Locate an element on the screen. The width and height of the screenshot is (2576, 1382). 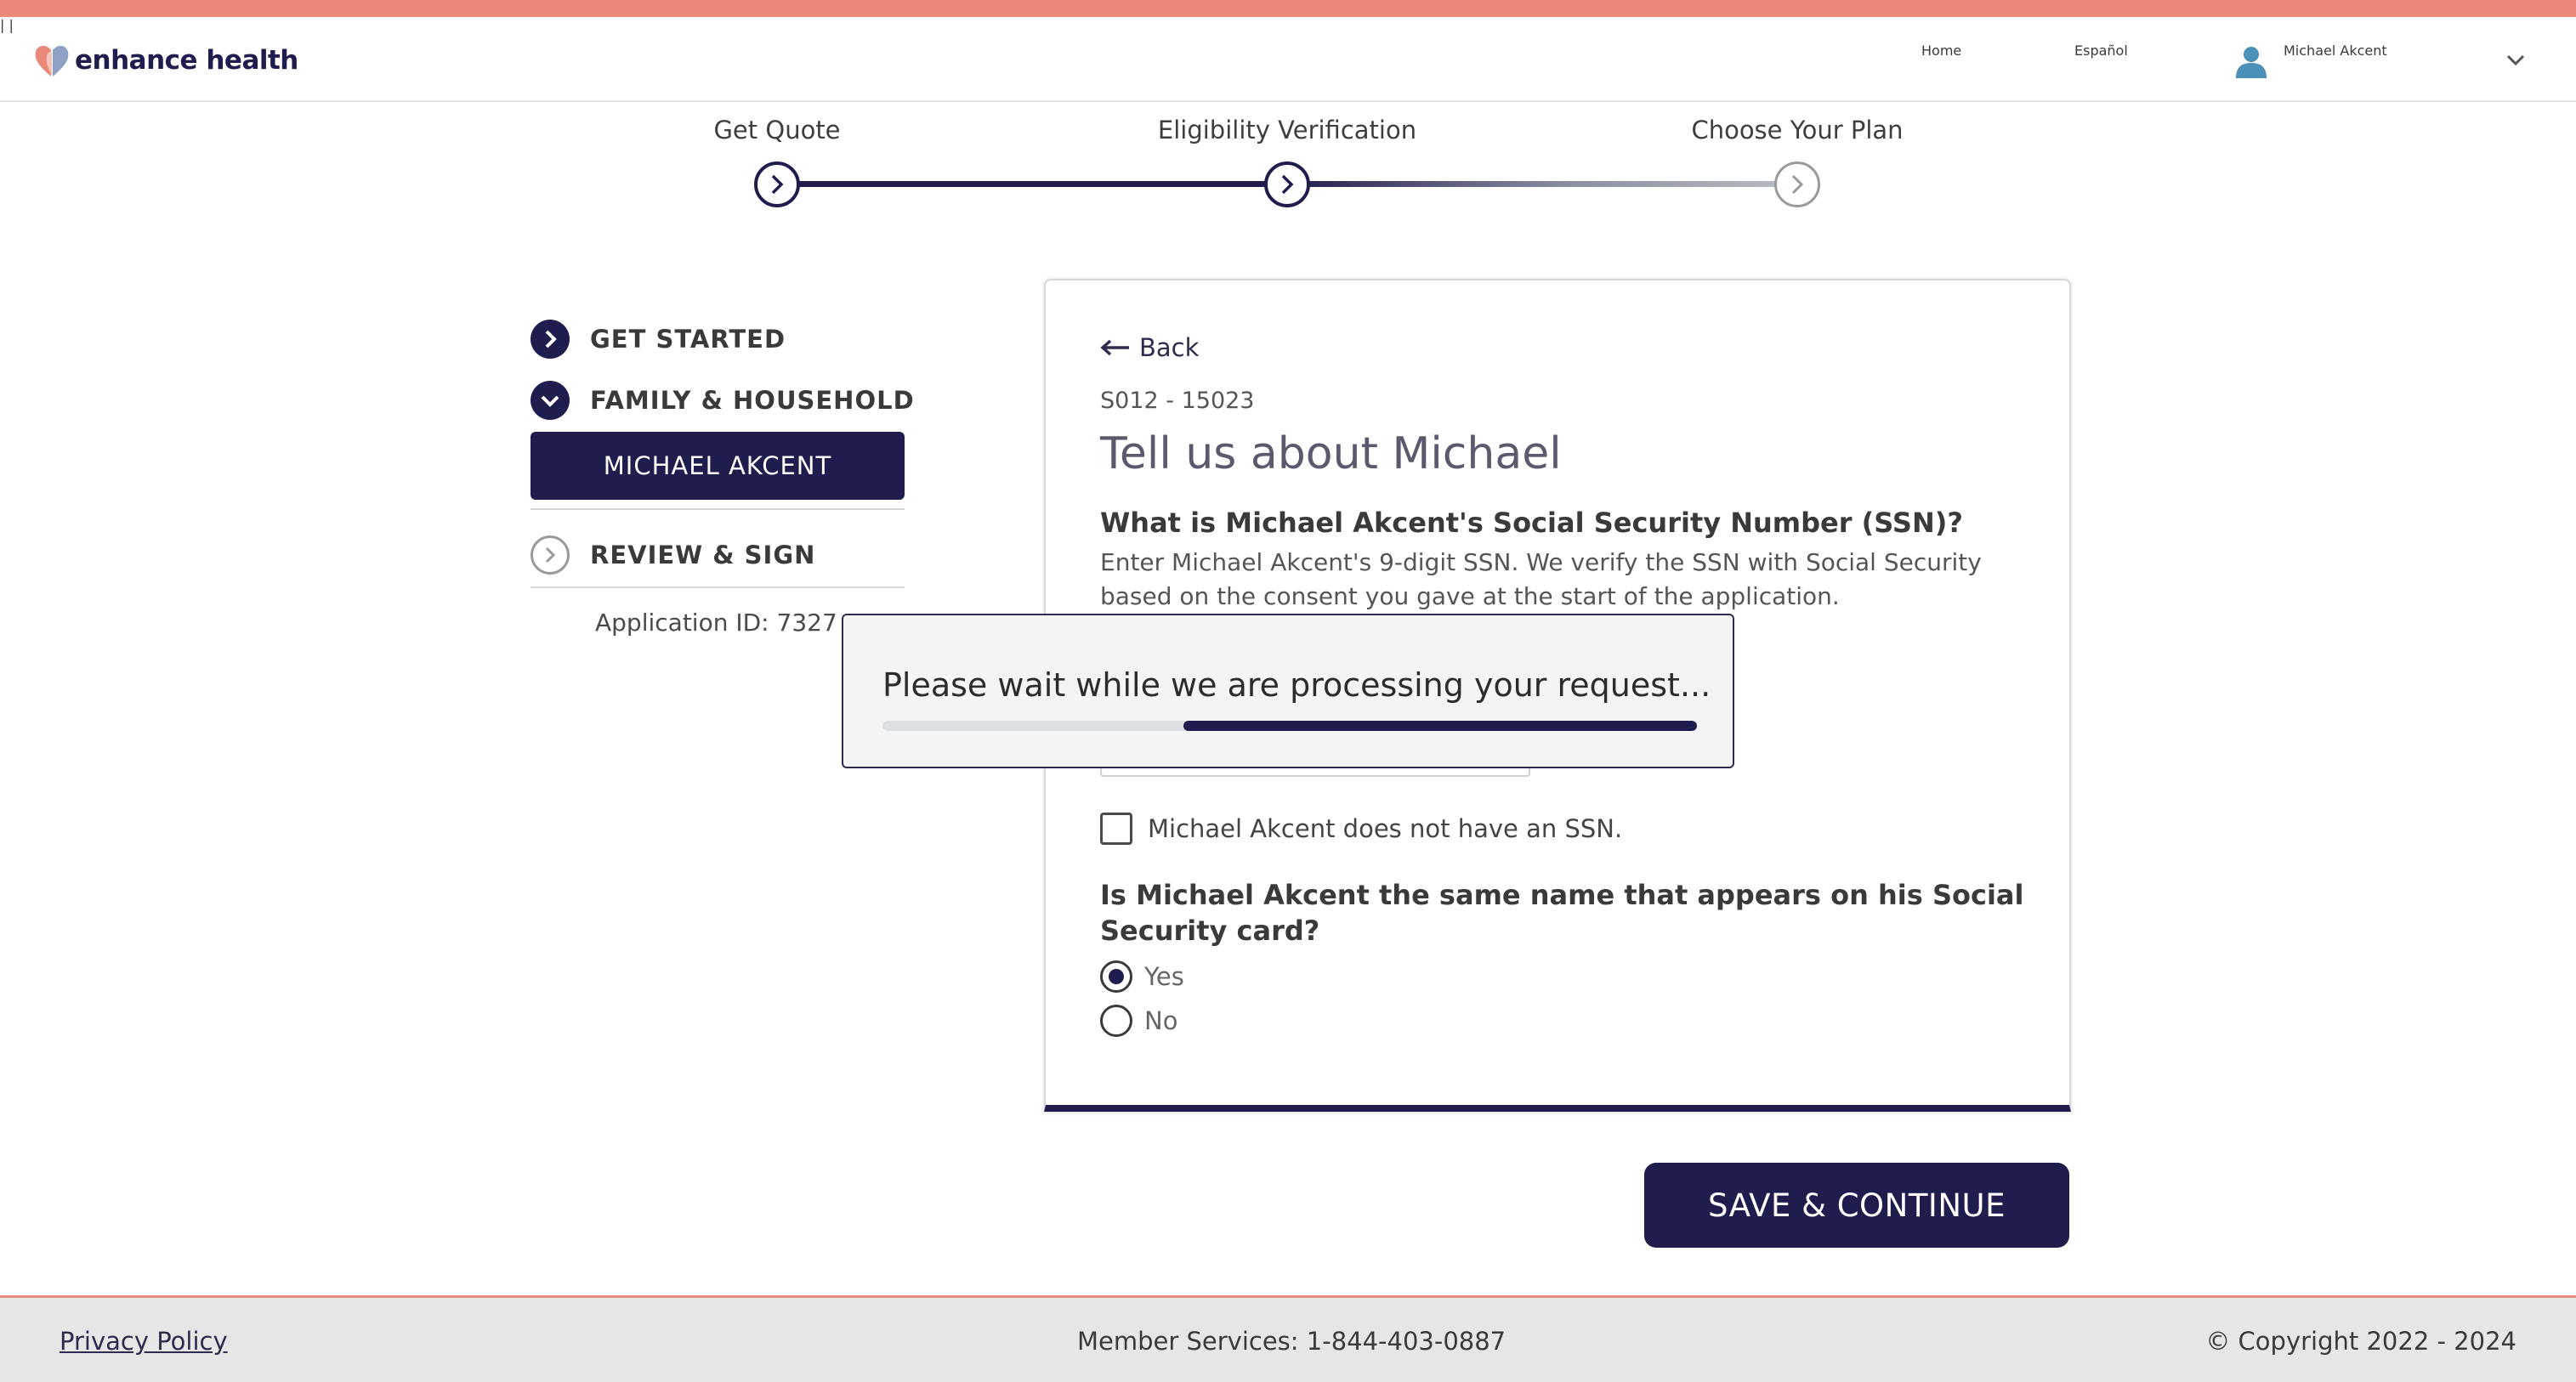
user-icon is located at coordinates (2252, 63).